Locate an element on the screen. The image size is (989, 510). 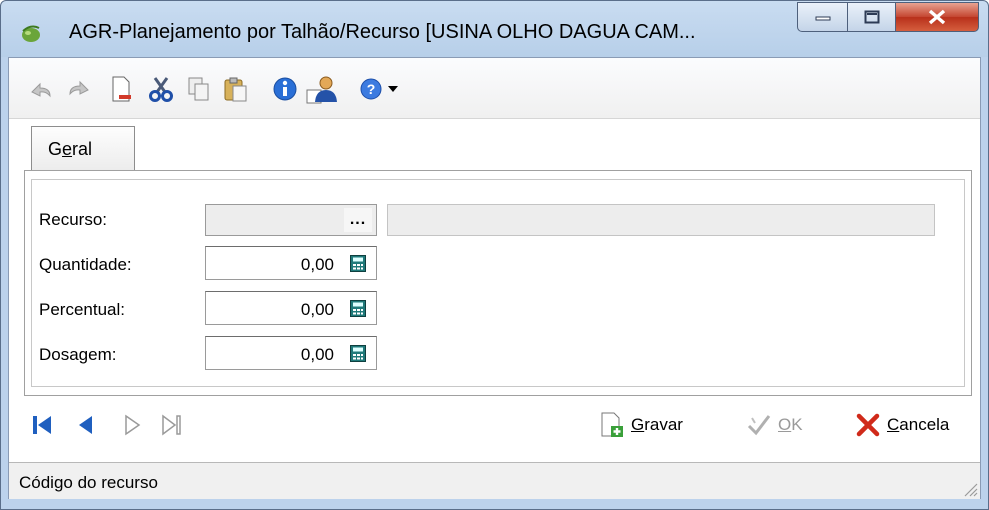
percentual-value: 0,00 is located at coordinates (317, 309).